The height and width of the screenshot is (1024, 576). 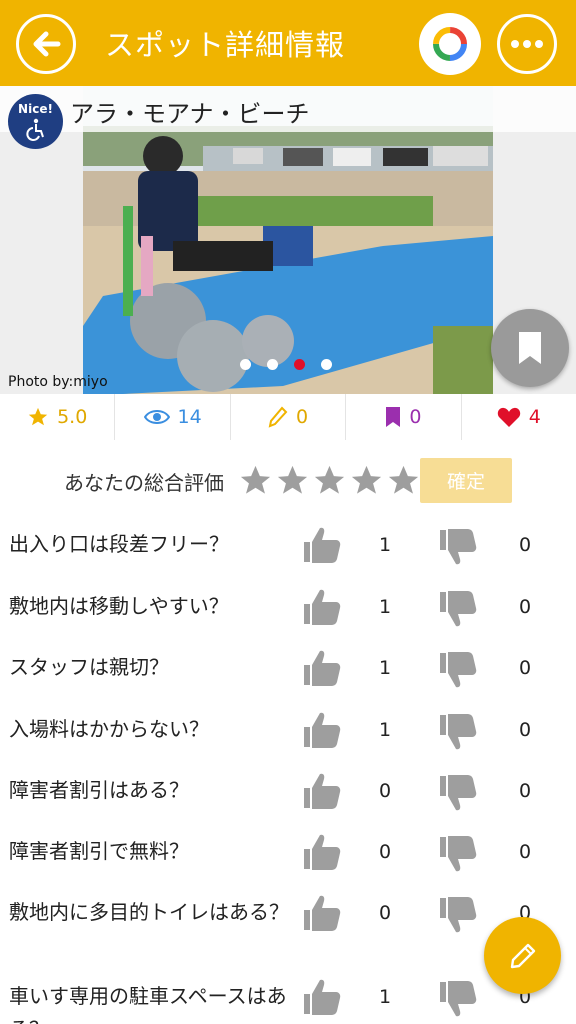 What do you see at coordinates (173, 417) in the screenshot?
I see `stat-views: 14` at bounding box center [173, 417].